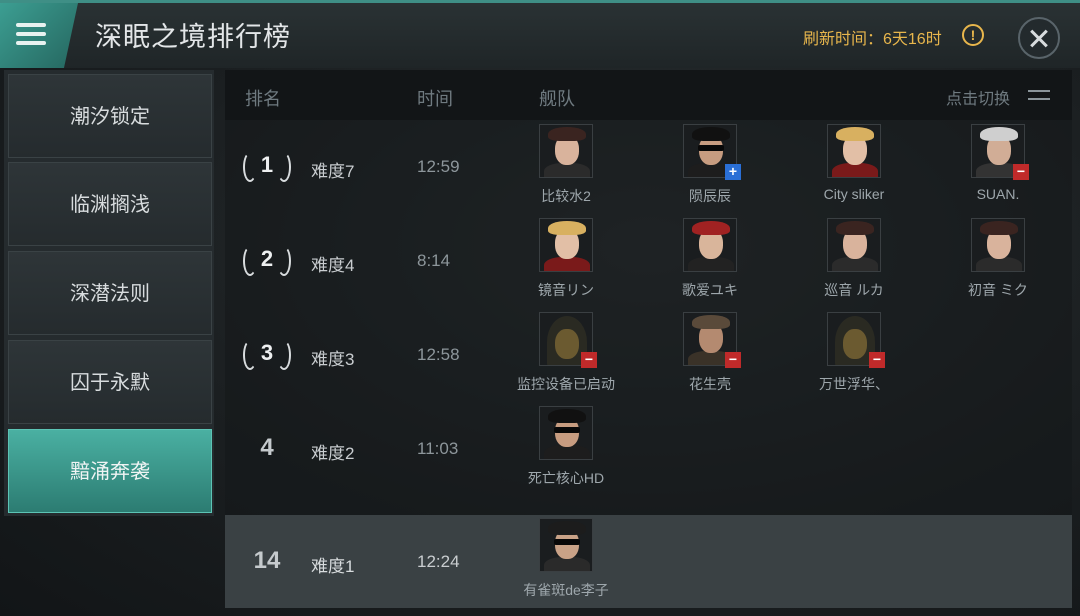 This screenshot has width=1080, height=616. I want to click on rank-wreath-icon: 2, so click(267, 262).